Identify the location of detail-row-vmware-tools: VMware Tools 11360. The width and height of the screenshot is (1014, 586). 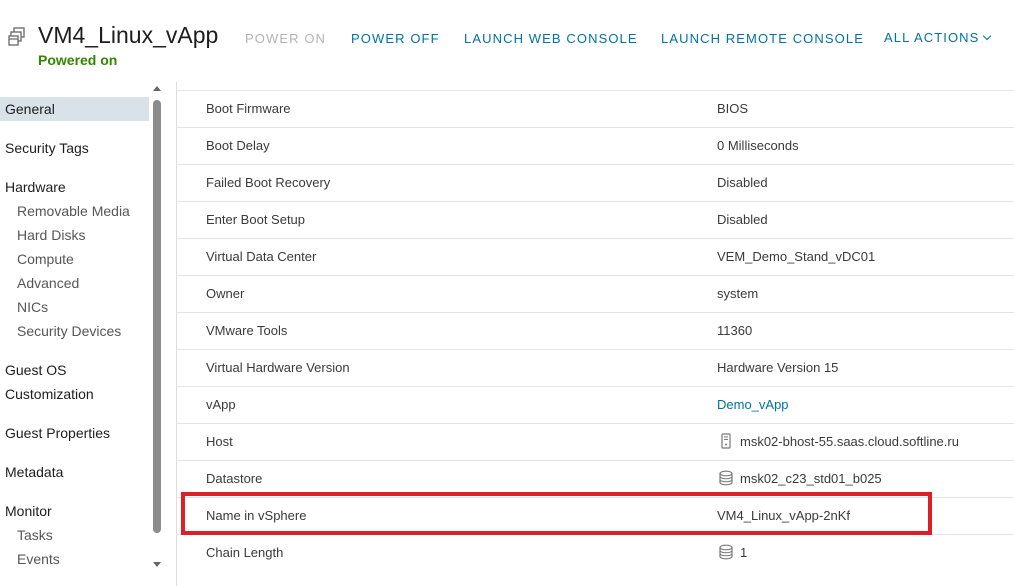
(595, 331).